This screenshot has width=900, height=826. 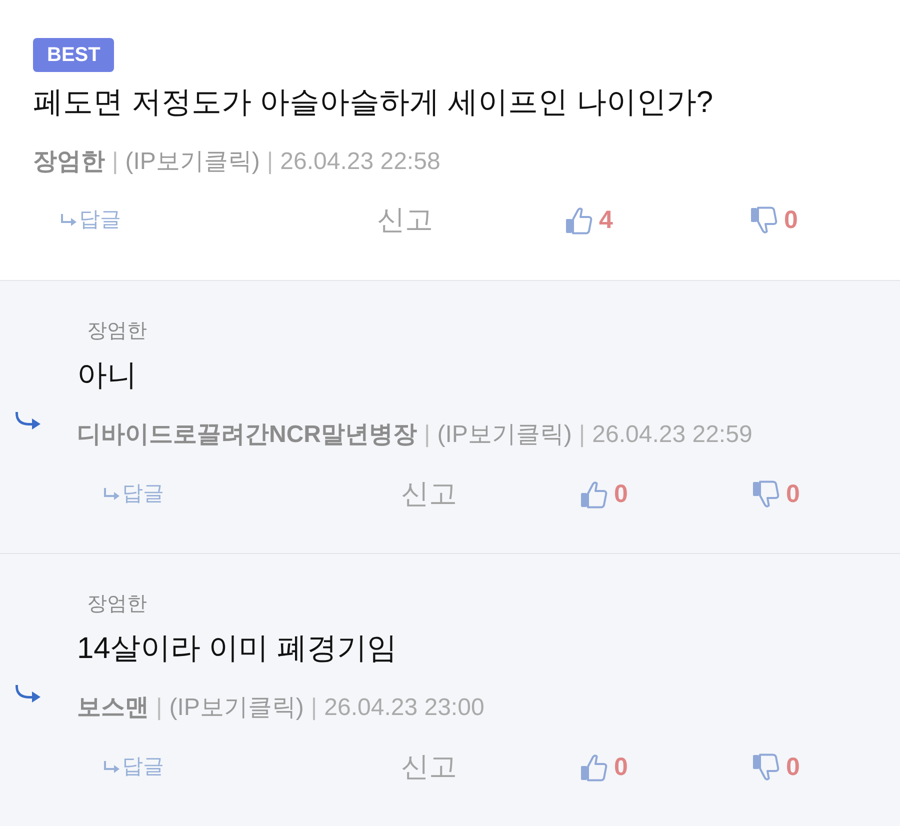 I want to click on like-button: 4, so click(x=589, y=220).